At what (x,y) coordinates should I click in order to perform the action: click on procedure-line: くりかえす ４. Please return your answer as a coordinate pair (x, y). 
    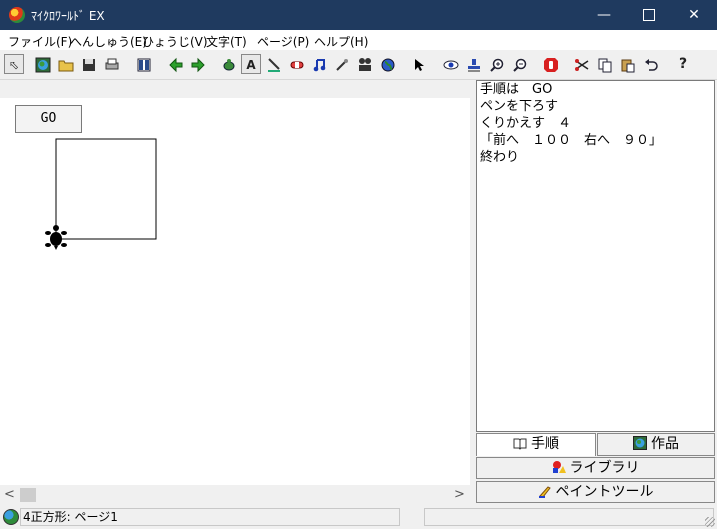
    Looking at the image, I should click on (526, 123).